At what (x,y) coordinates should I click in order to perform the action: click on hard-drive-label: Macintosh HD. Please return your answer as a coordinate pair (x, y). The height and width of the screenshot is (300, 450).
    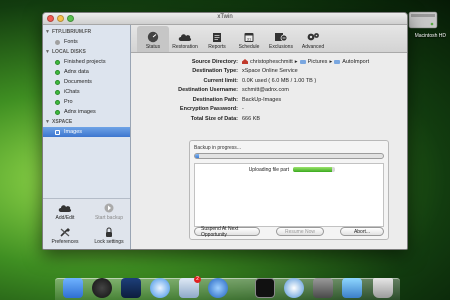
    Looking at the image, I should click on (430, 36).